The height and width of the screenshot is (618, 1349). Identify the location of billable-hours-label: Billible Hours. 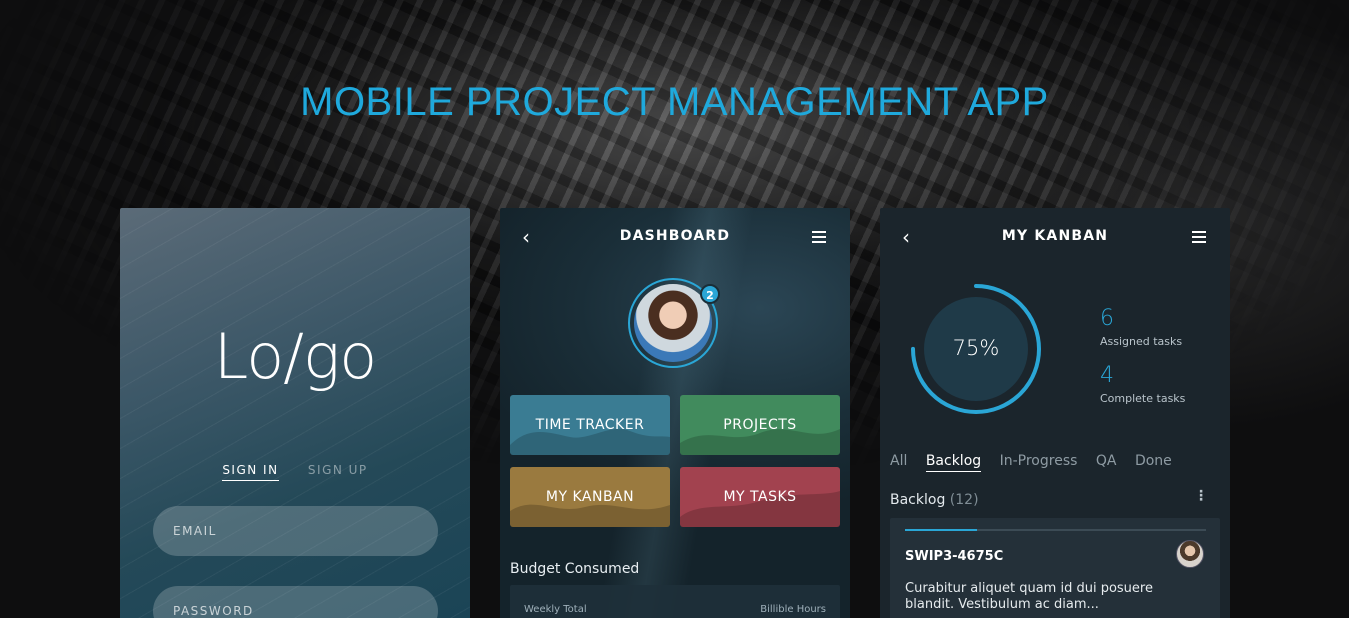
(793, 609).